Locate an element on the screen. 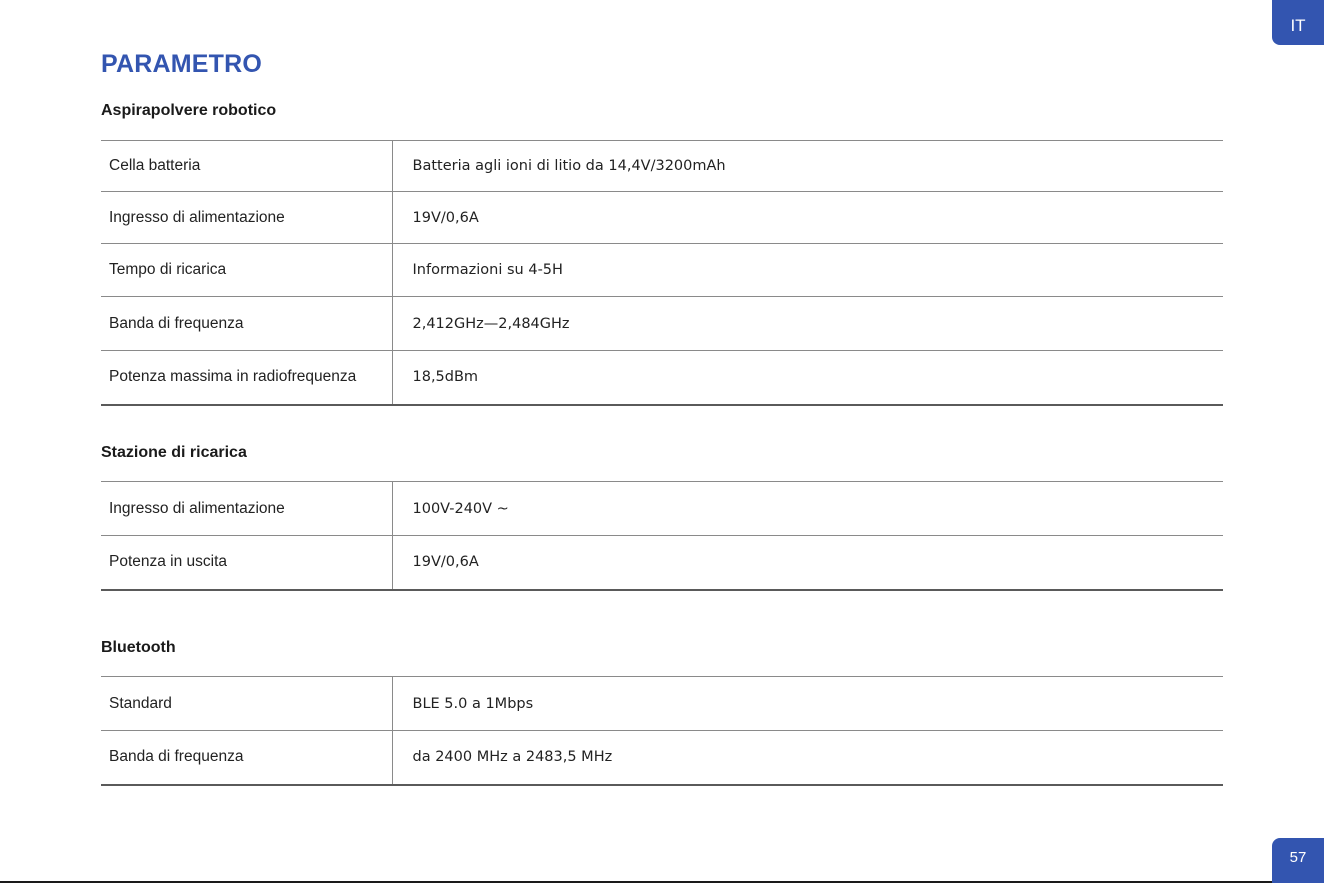  page-number-badge: 57 is located at coordinates (1298, 860).